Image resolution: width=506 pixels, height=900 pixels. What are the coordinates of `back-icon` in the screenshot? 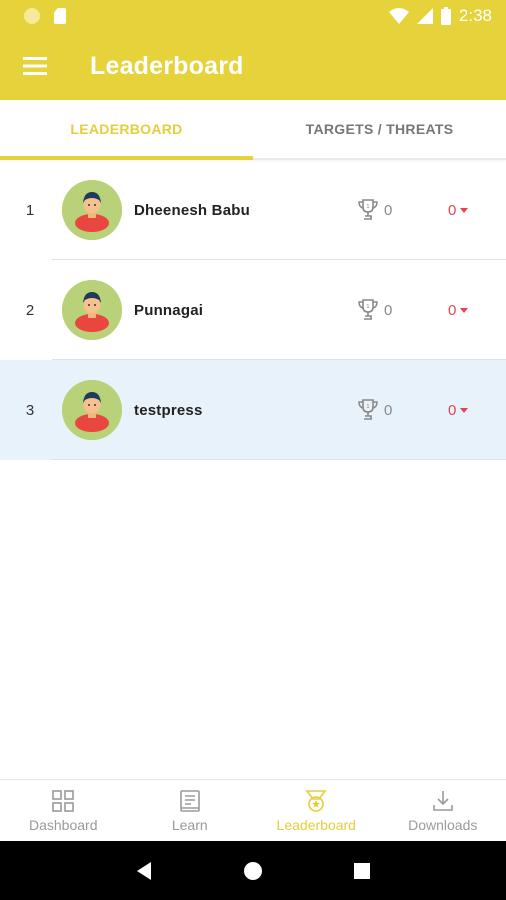 It's located at (144, 871).